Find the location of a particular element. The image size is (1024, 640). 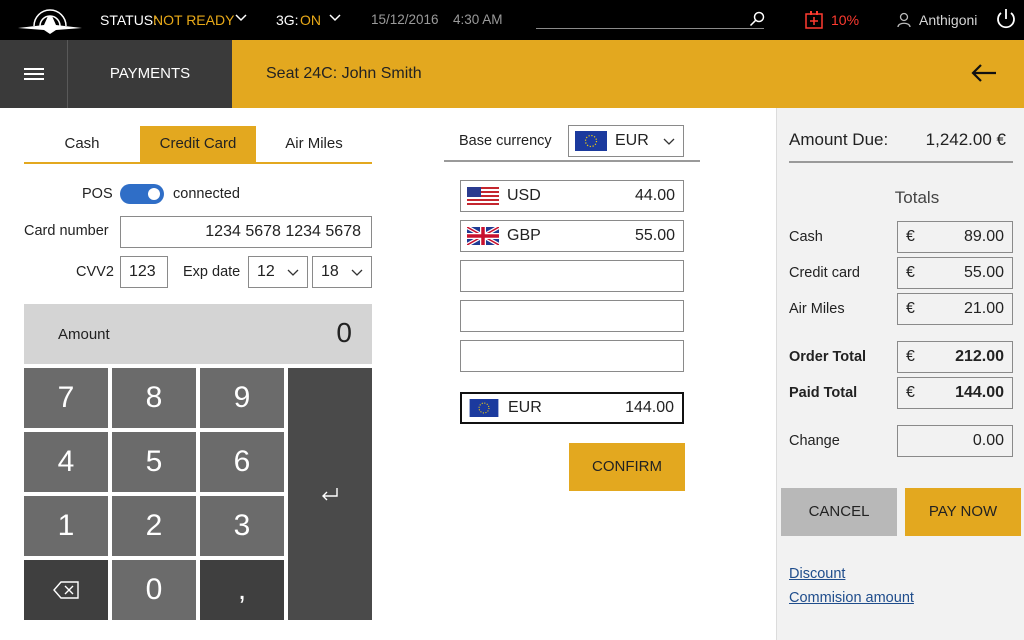

power-icon is located at coordinates (1006, 19).